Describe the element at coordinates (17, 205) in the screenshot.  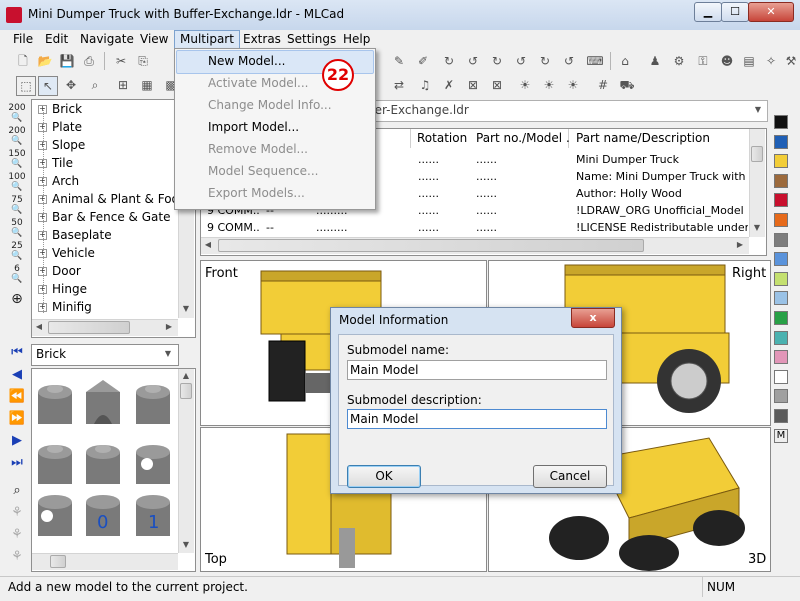
I see `zoom-75-icon: 75 🔍` at that location.